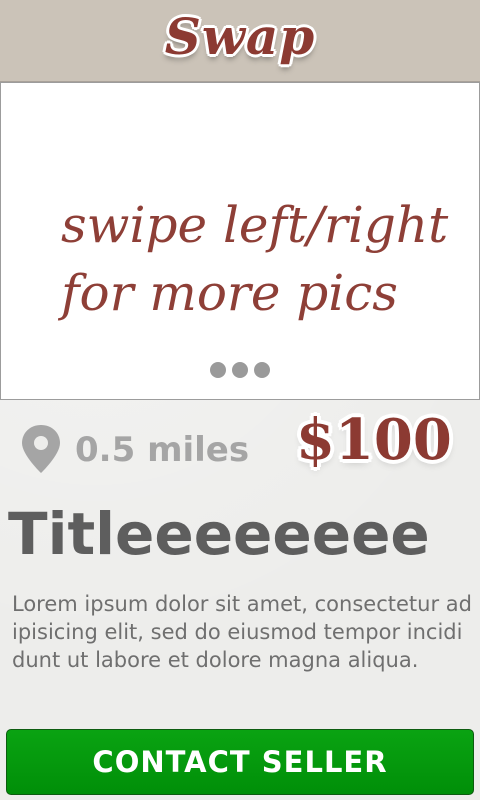 This screenshot has width=480, height=800. Describe the element at coordinates (240, 762) in the screenshot. I see `contact-seller-button: CONTACT SELLER` at that location.